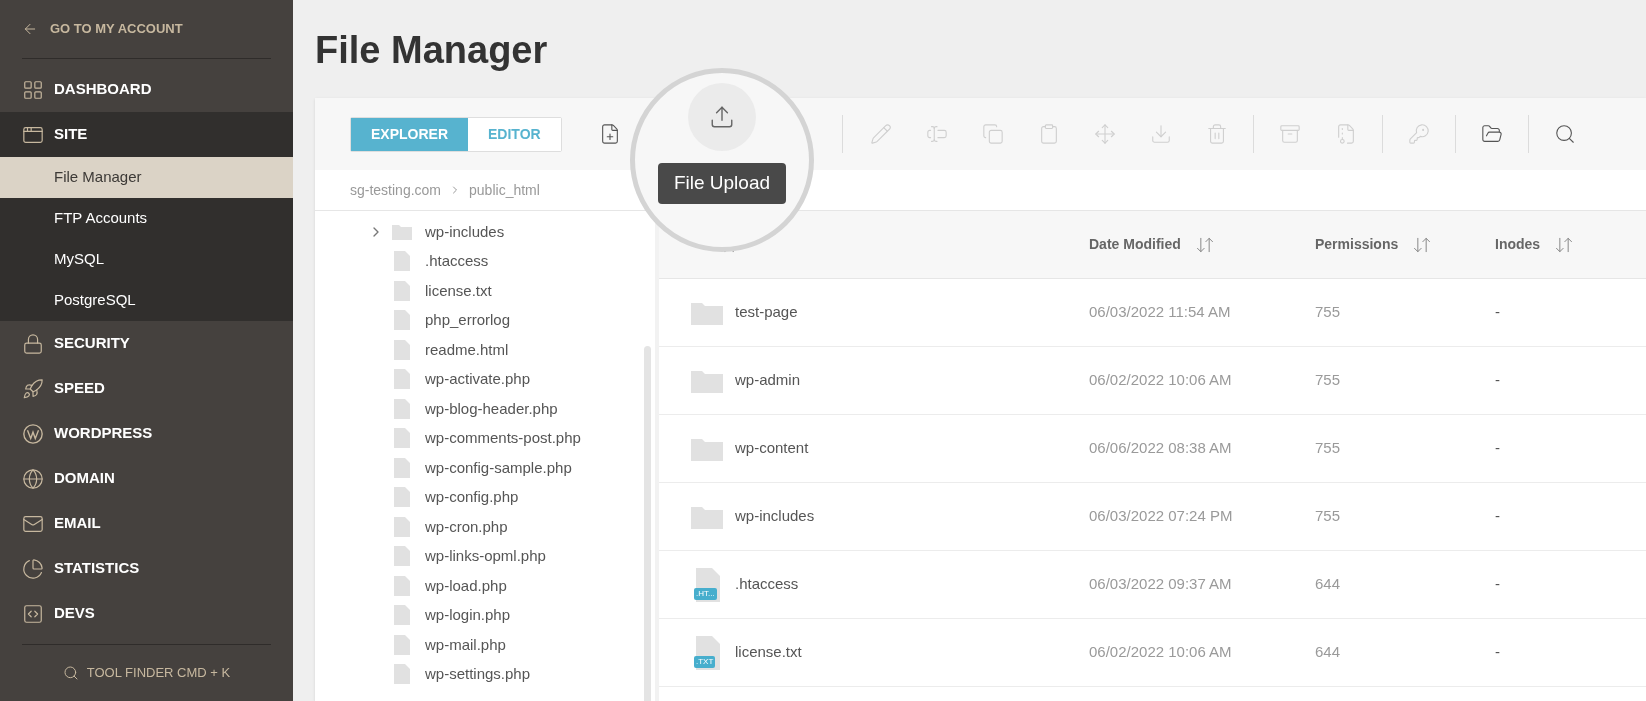 This screenshot has width=1646, height=701. I want to click on tooltip: File Upload, so click(722, 183).